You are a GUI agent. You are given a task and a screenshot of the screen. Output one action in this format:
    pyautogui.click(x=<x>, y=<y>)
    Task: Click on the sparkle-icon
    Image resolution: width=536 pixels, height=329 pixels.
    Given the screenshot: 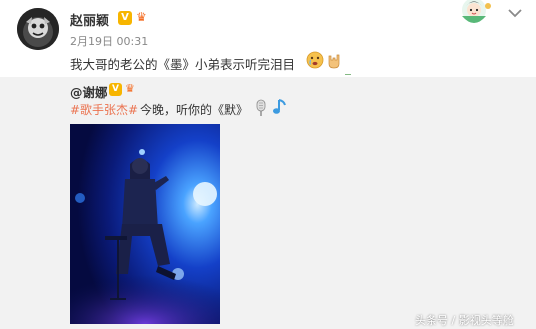 What is the action you would take?
    pyautogui.click(x=348, y=68)
    